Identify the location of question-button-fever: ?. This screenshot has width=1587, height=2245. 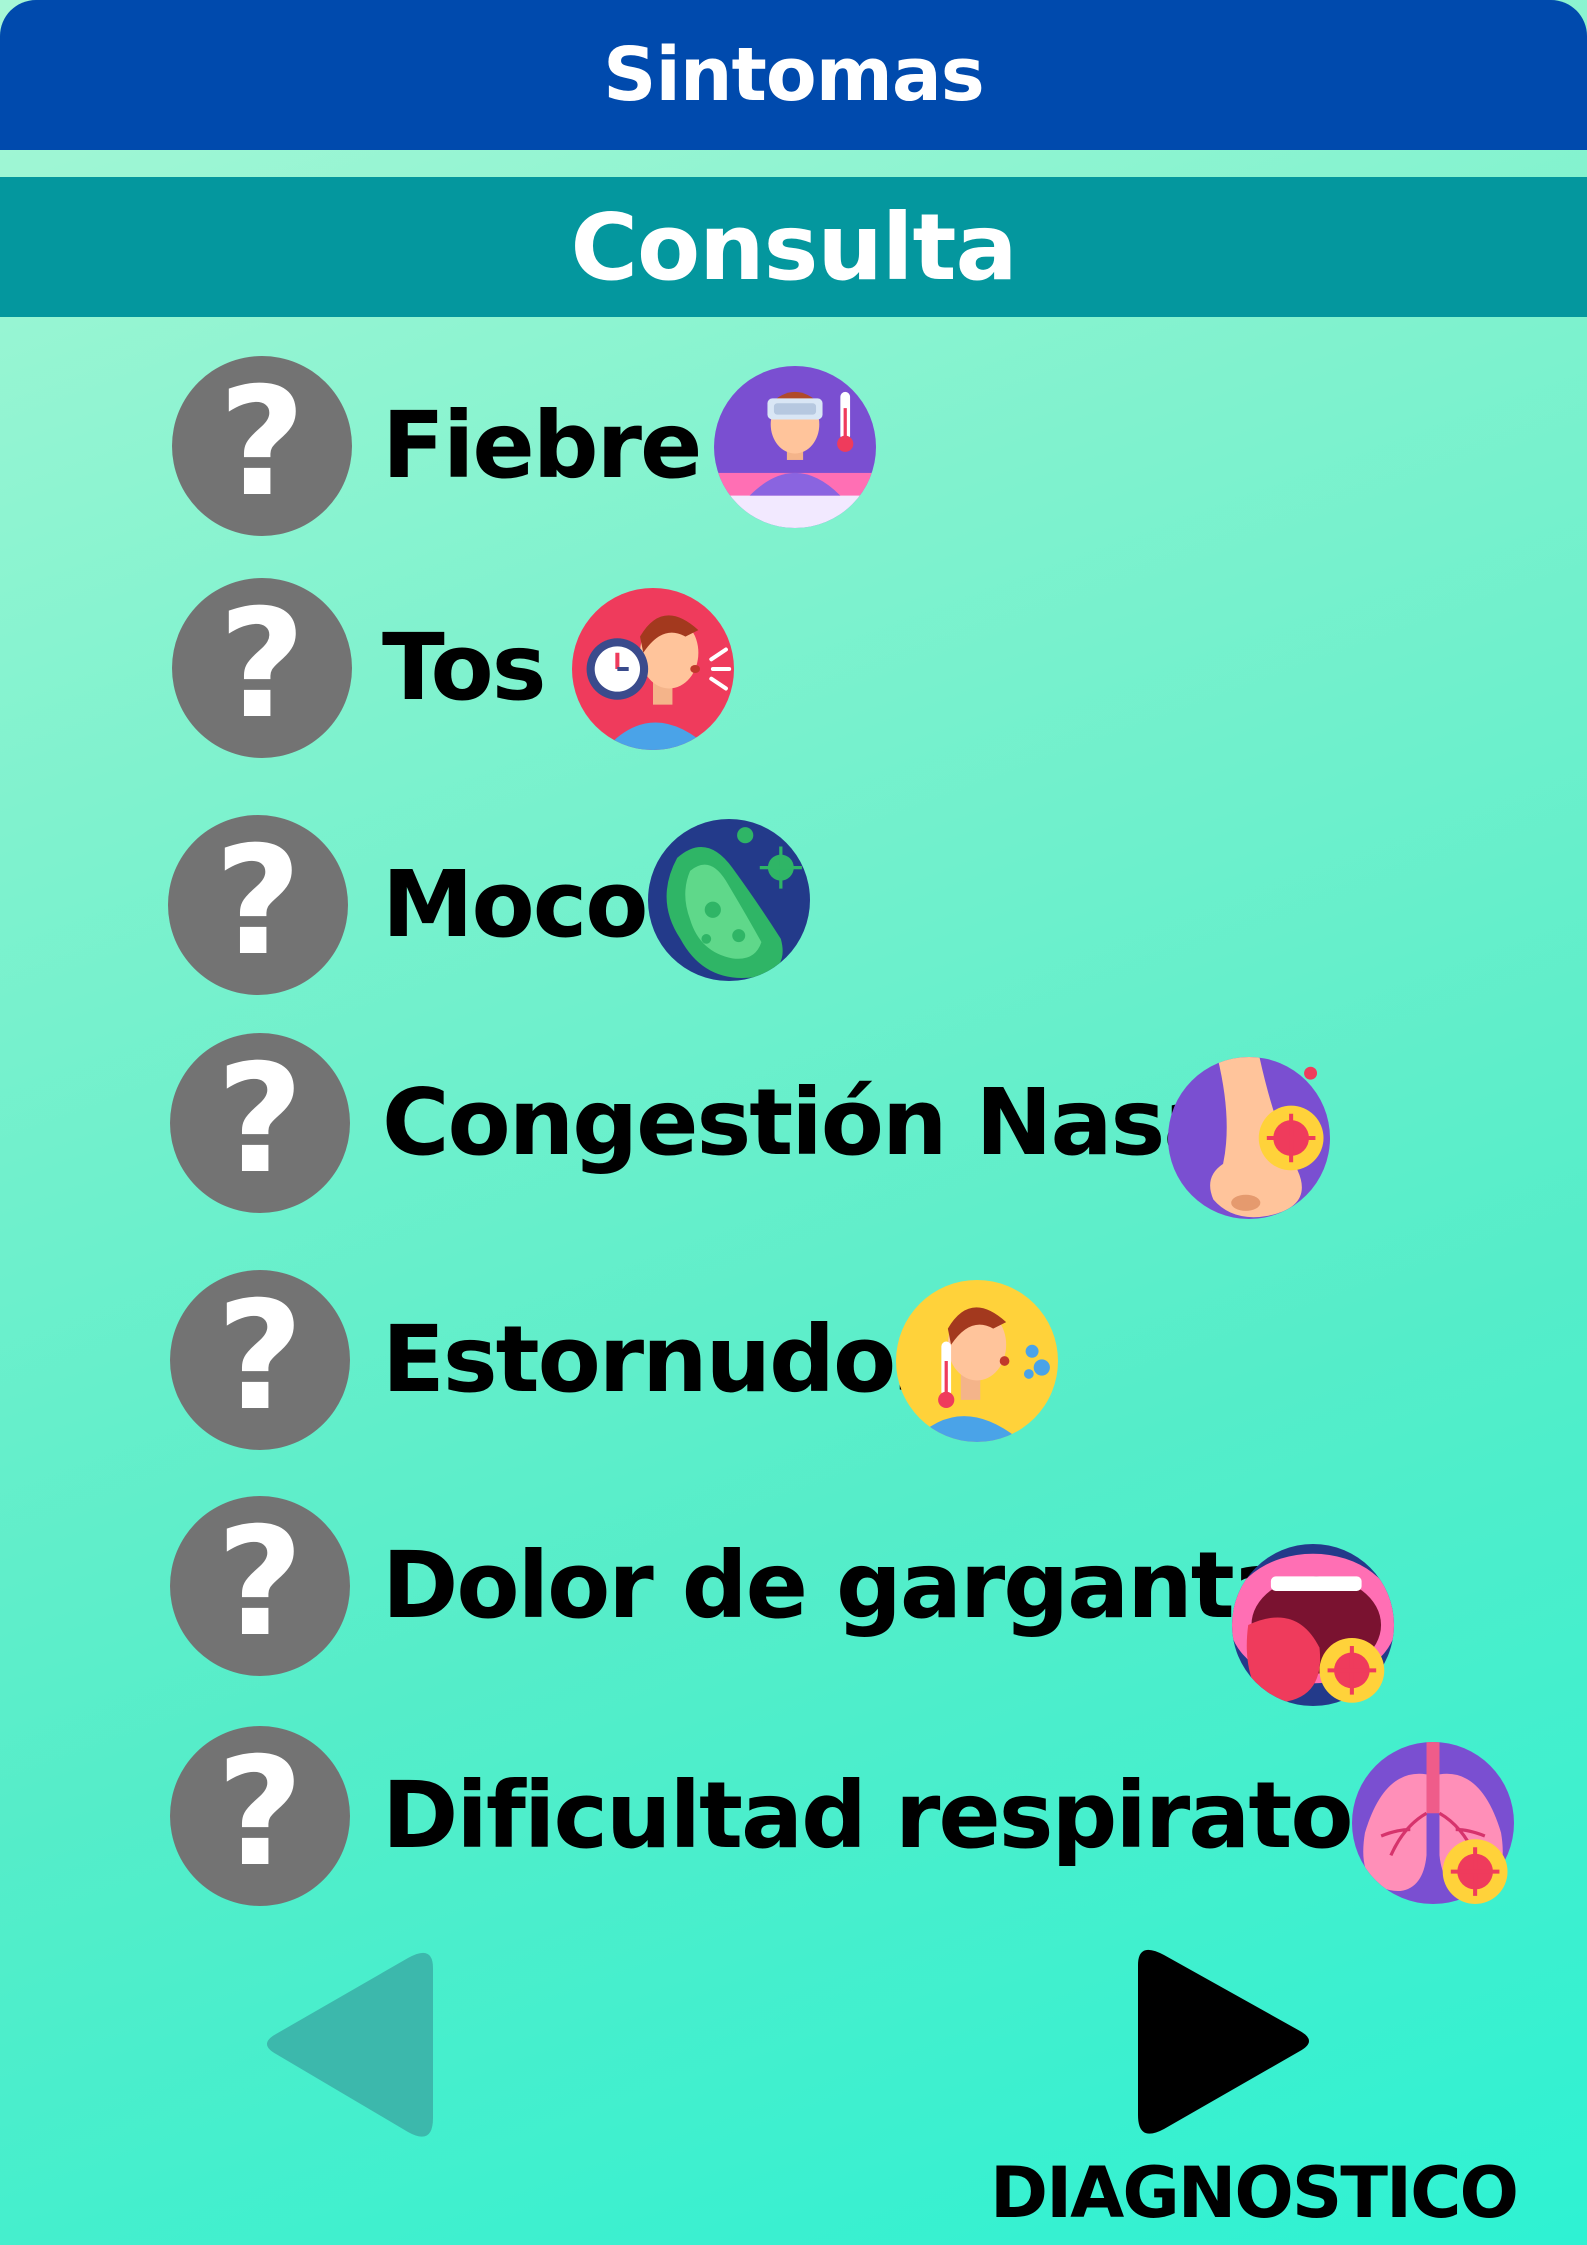
(262, 446).